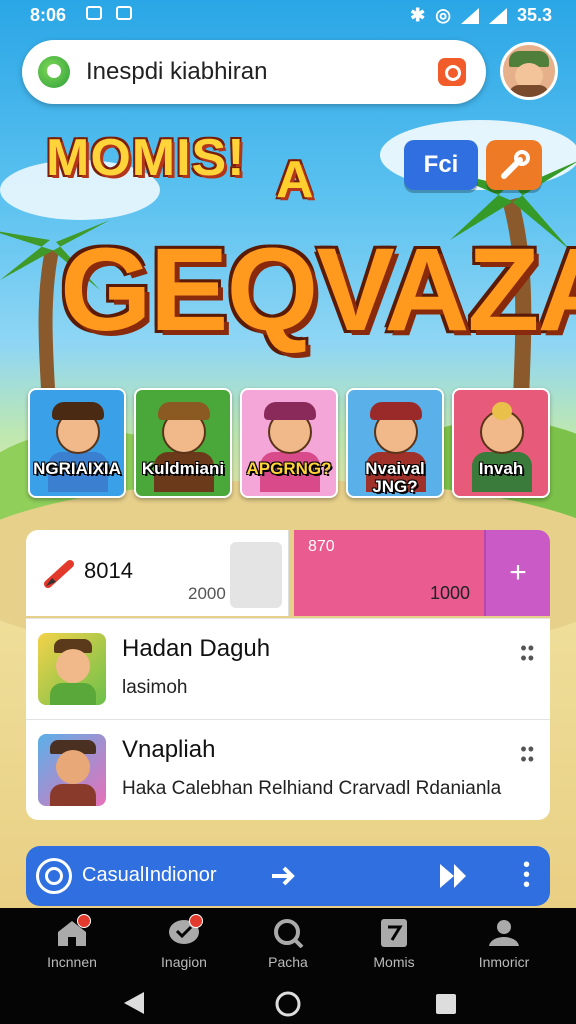 This screenshot has width=576, height=1024. Describe the element at coordinates (441, 165) in the screenshot. I see `top-button-blue: Fci` at that location.